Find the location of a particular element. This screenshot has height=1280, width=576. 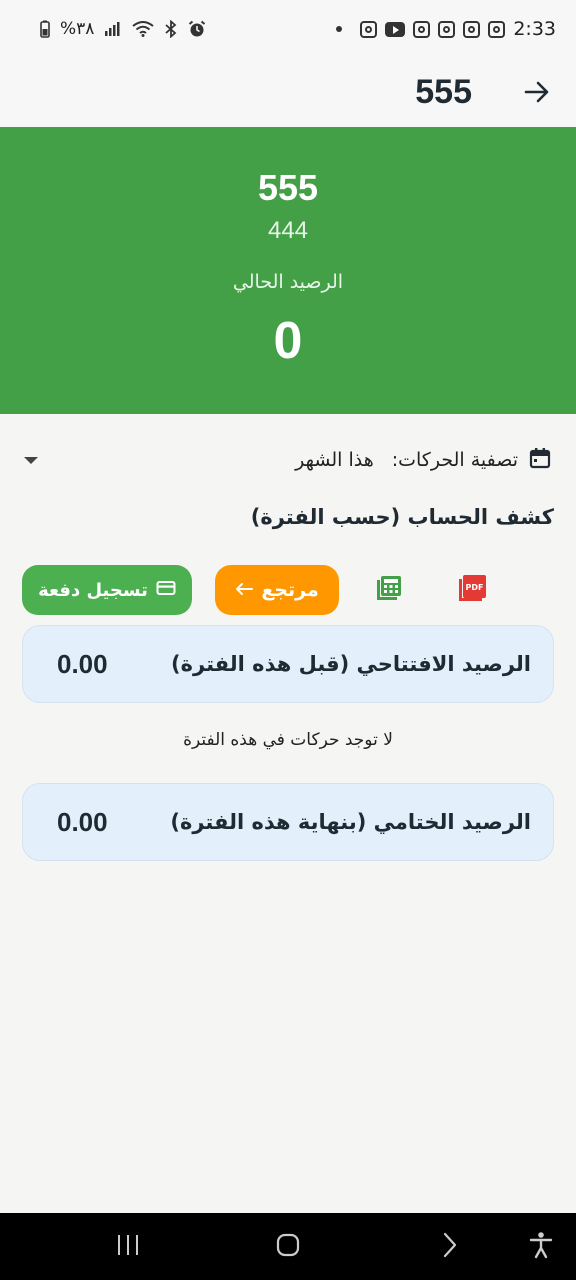

closing-balance-card: 0.00 الرصيد الختامي (بنهاية هذه الفترة) is located at coordinates (288, 822).